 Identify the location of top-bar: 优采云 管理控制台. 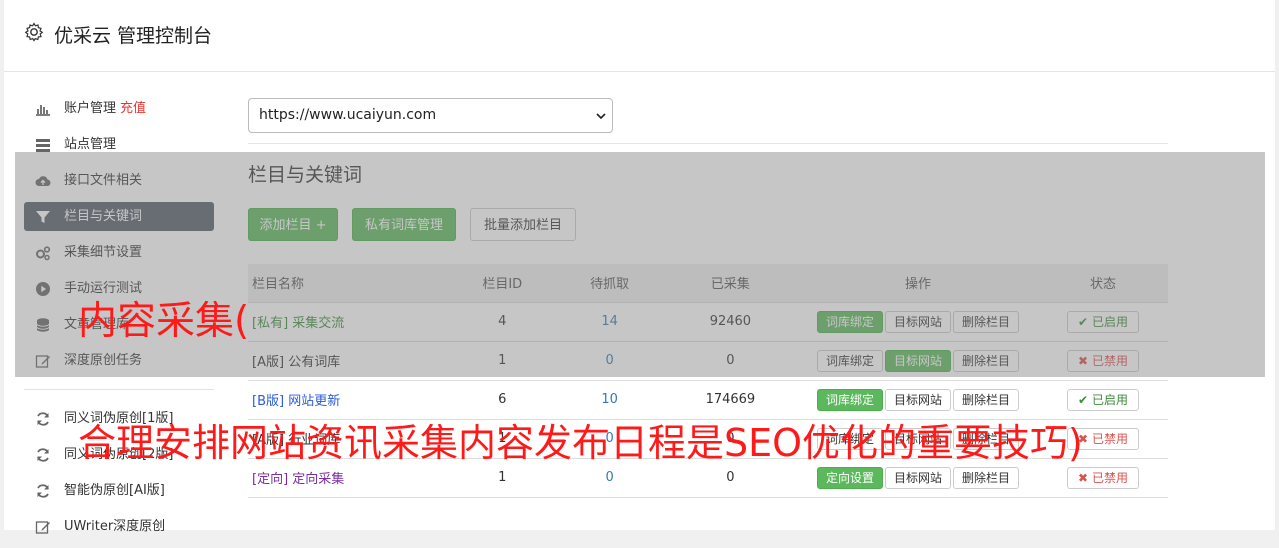
(639, 36).